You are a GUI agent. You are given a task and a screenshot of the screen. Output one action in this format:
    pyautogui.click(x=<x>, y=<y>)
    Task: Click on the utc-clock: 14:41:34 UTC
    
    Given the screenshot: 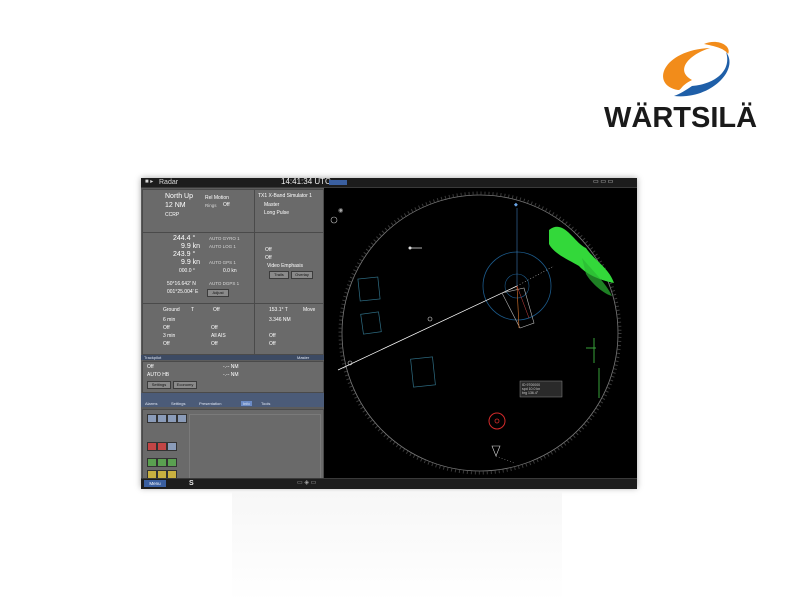 What is the action you would take?
    pyautogui.click(x=306, y=181)
    